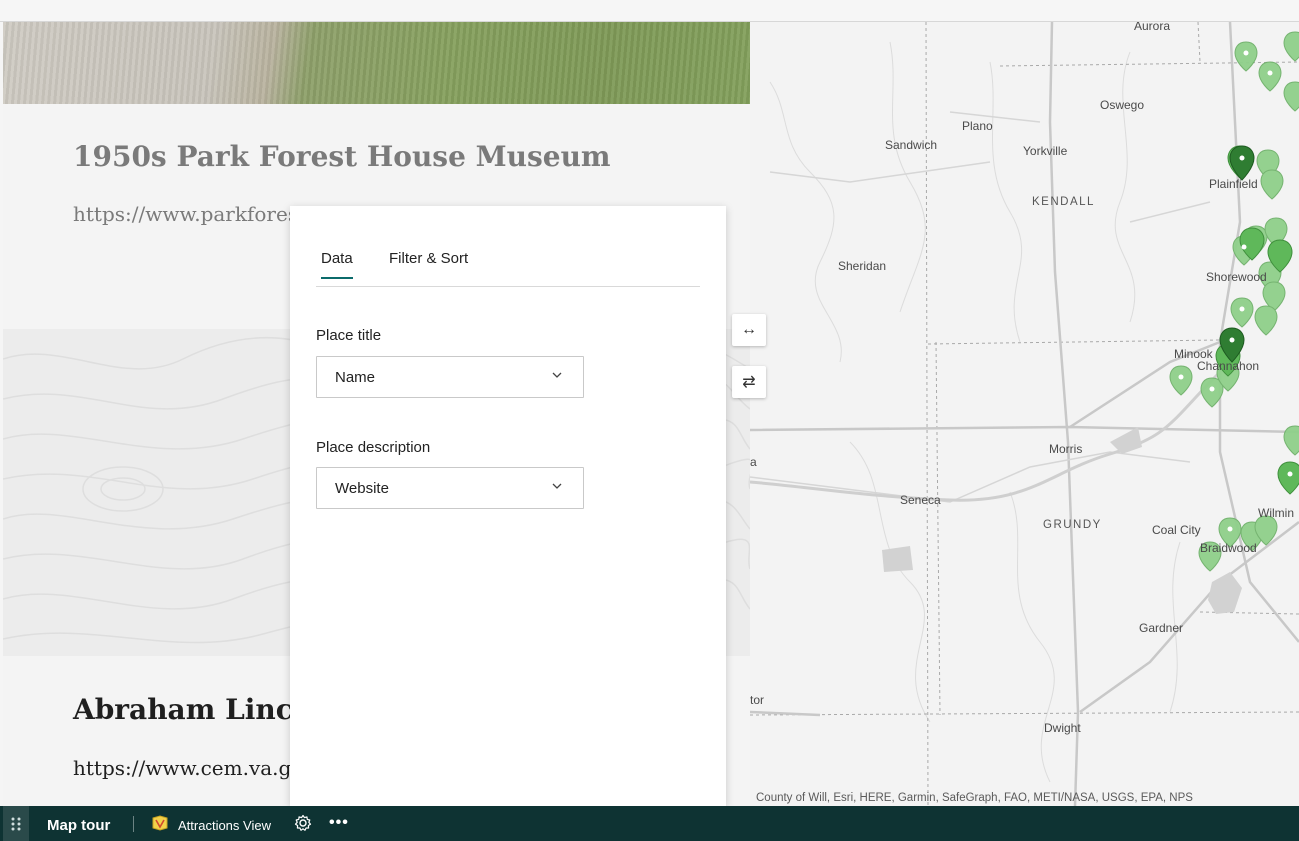  Describe the element at coordinates (362, 488) in the screenshot. I see `place-description-value: Website` at that location.